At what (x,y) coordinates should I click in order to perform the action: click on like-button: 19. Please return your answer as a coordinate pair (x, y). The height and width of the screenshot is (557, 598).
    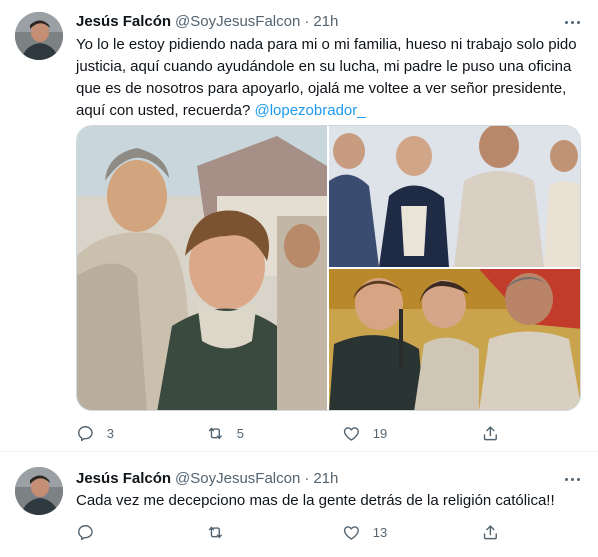
    Looking at the image, I should click on (364, 433).